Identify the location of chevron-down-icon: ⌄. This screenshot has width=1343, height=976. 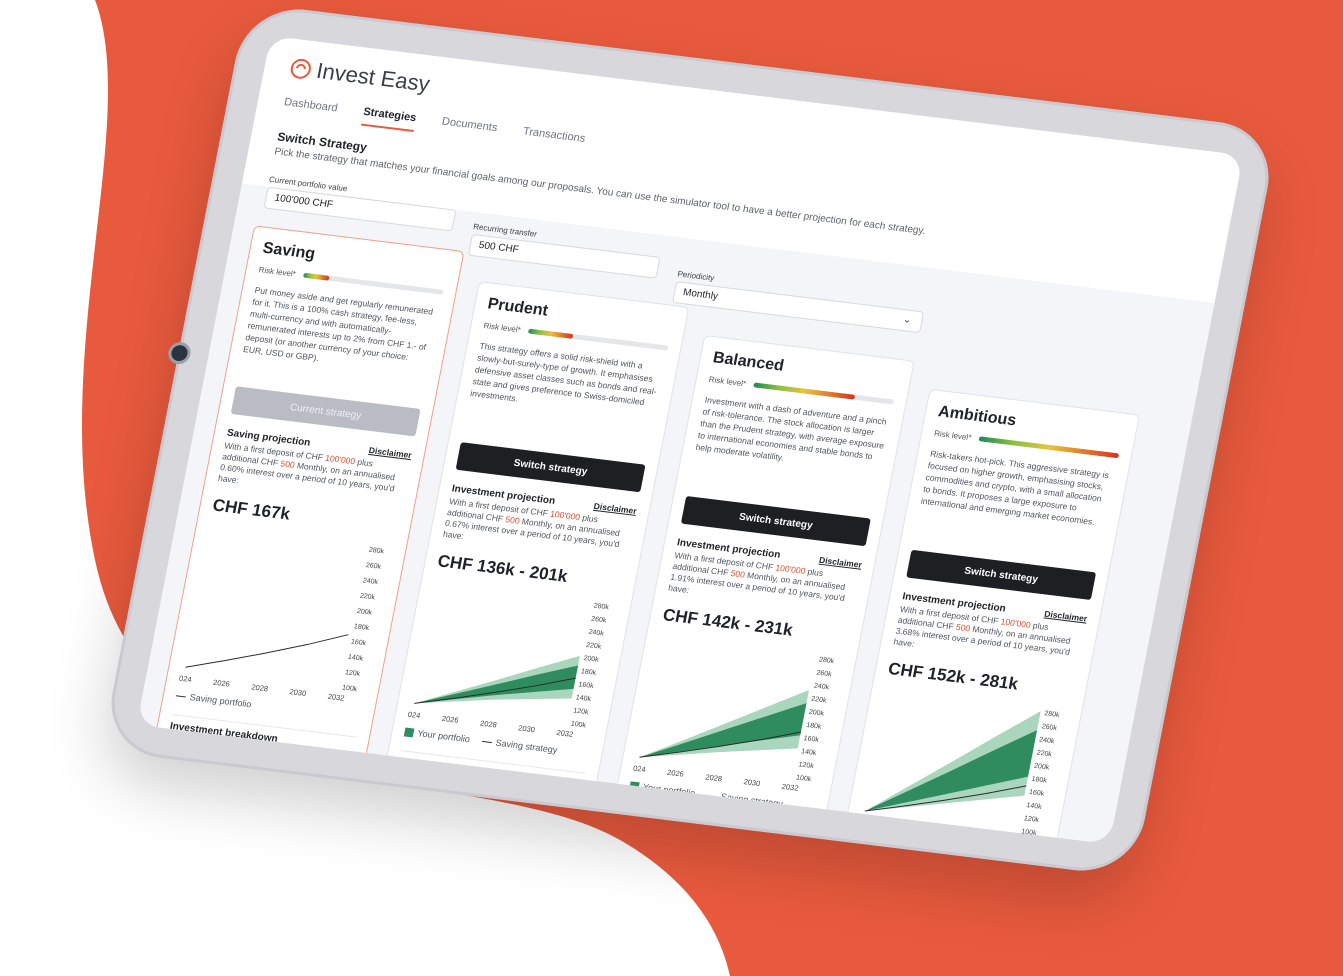
(907, 320).